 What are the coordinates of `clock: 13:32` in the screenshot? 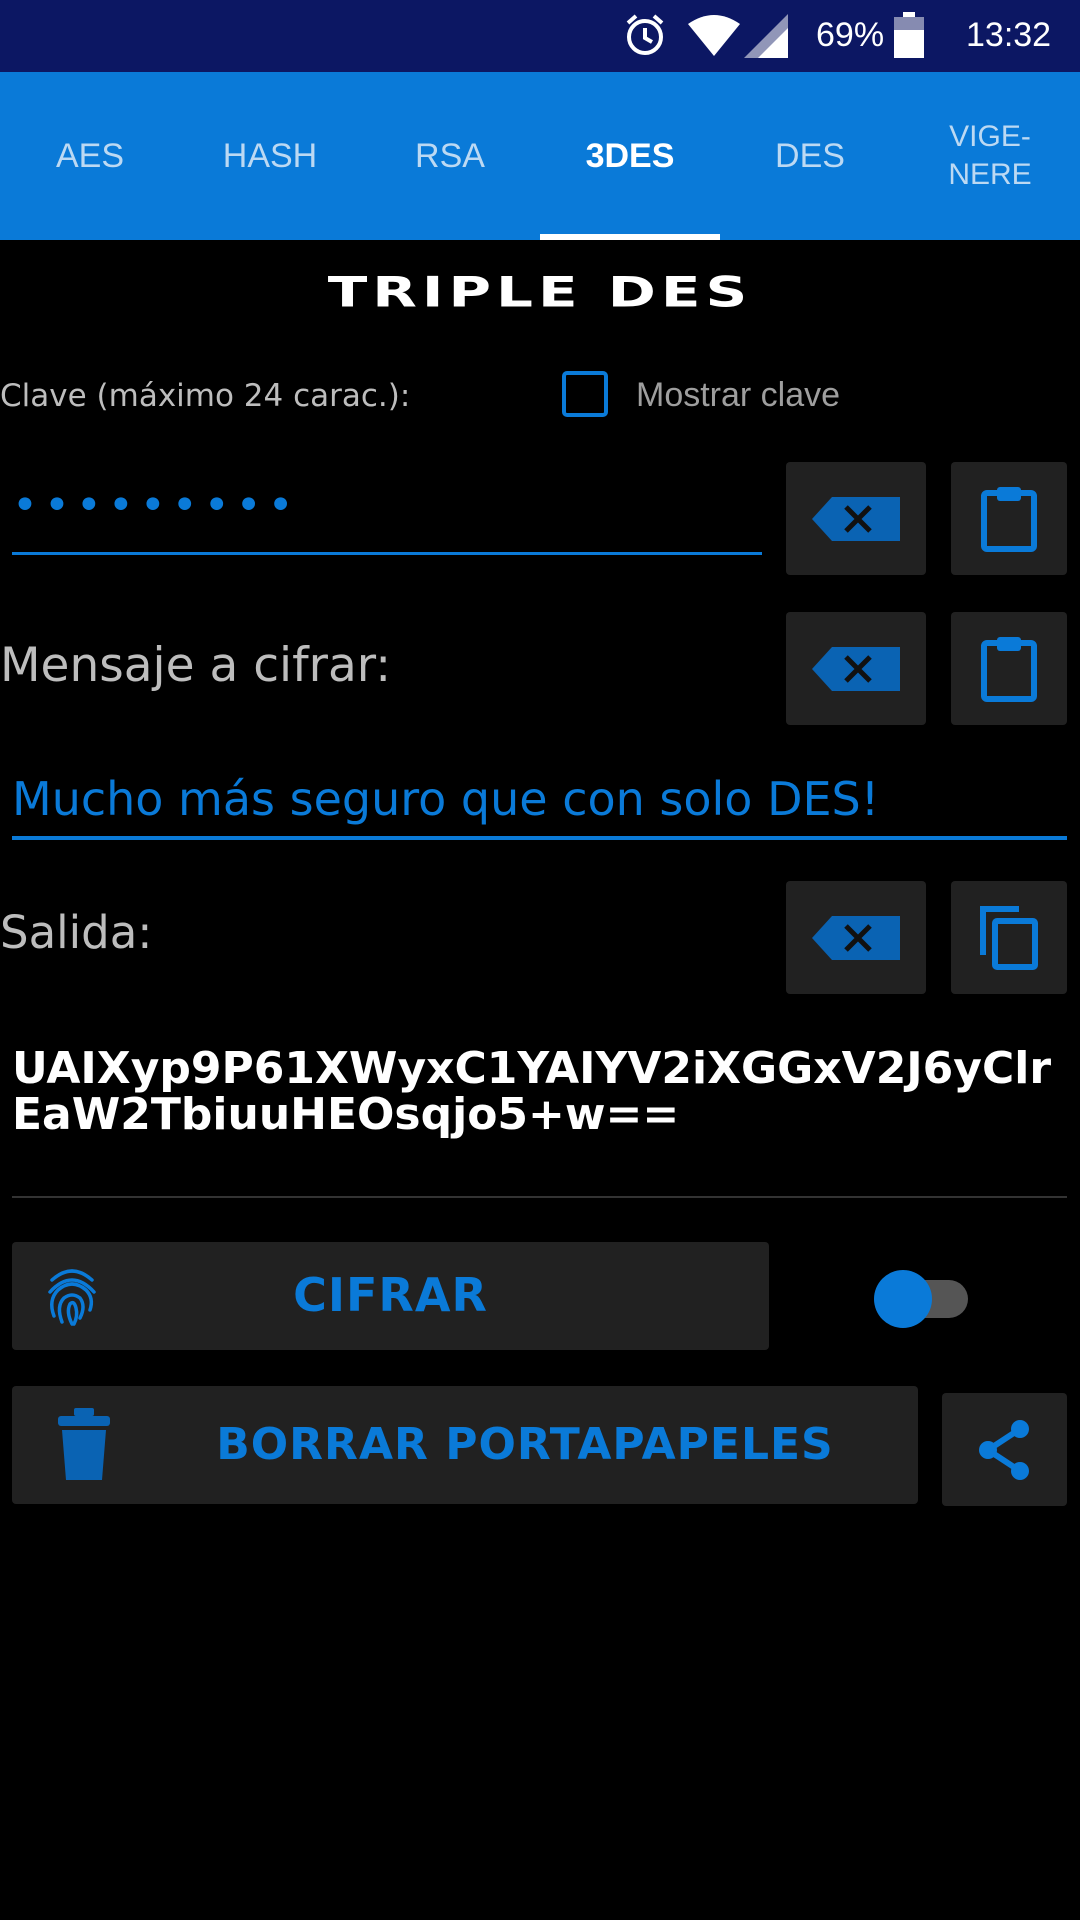 It's located at (1009, 35).